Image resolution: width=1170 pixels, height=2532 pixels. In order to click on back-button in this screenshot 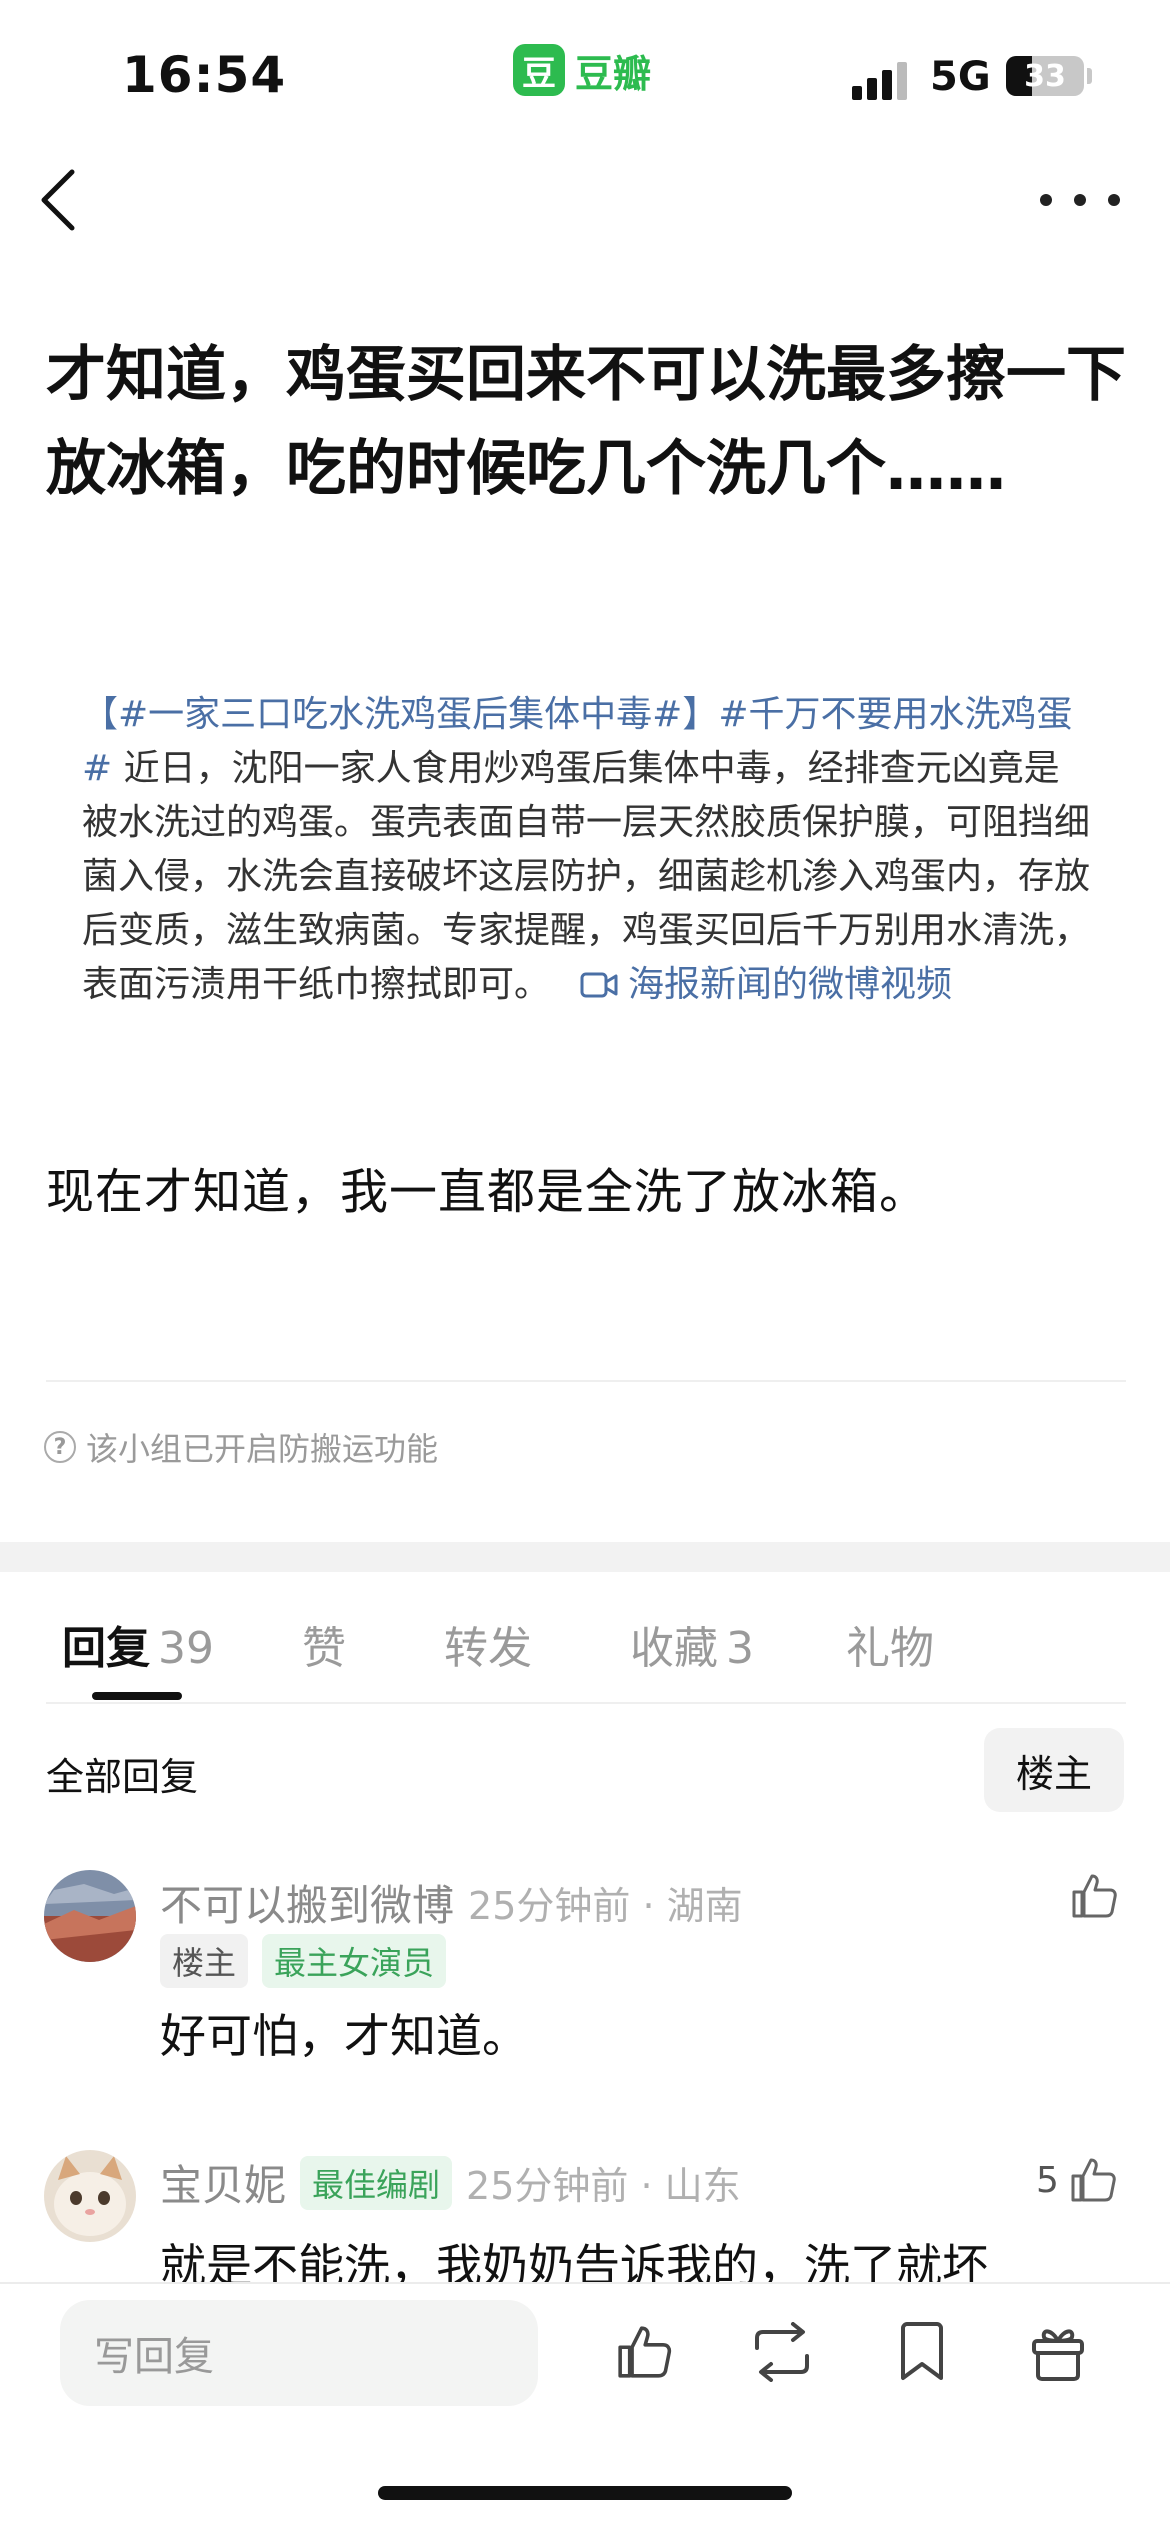, I will do `click(68, 200)`.